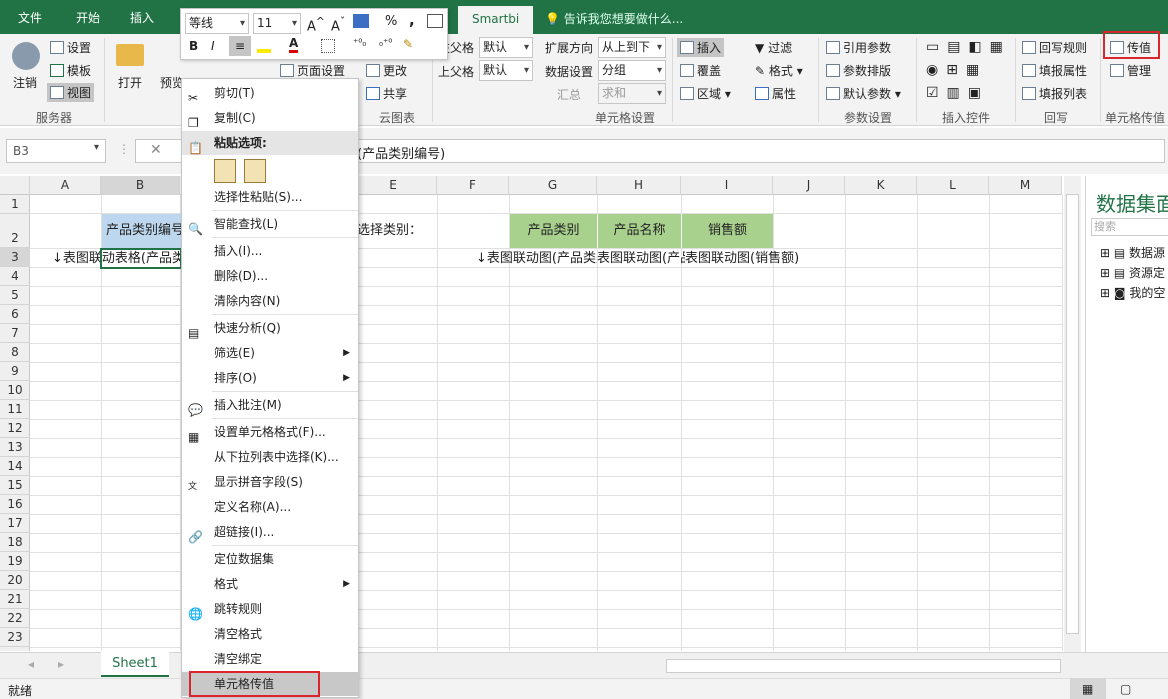 Image resolution: width=1168 pixels, height=699 pixels. Describe the element at coordinates (727, 231) in the screenshot. I see `cell-i2: 销售额` at that location.